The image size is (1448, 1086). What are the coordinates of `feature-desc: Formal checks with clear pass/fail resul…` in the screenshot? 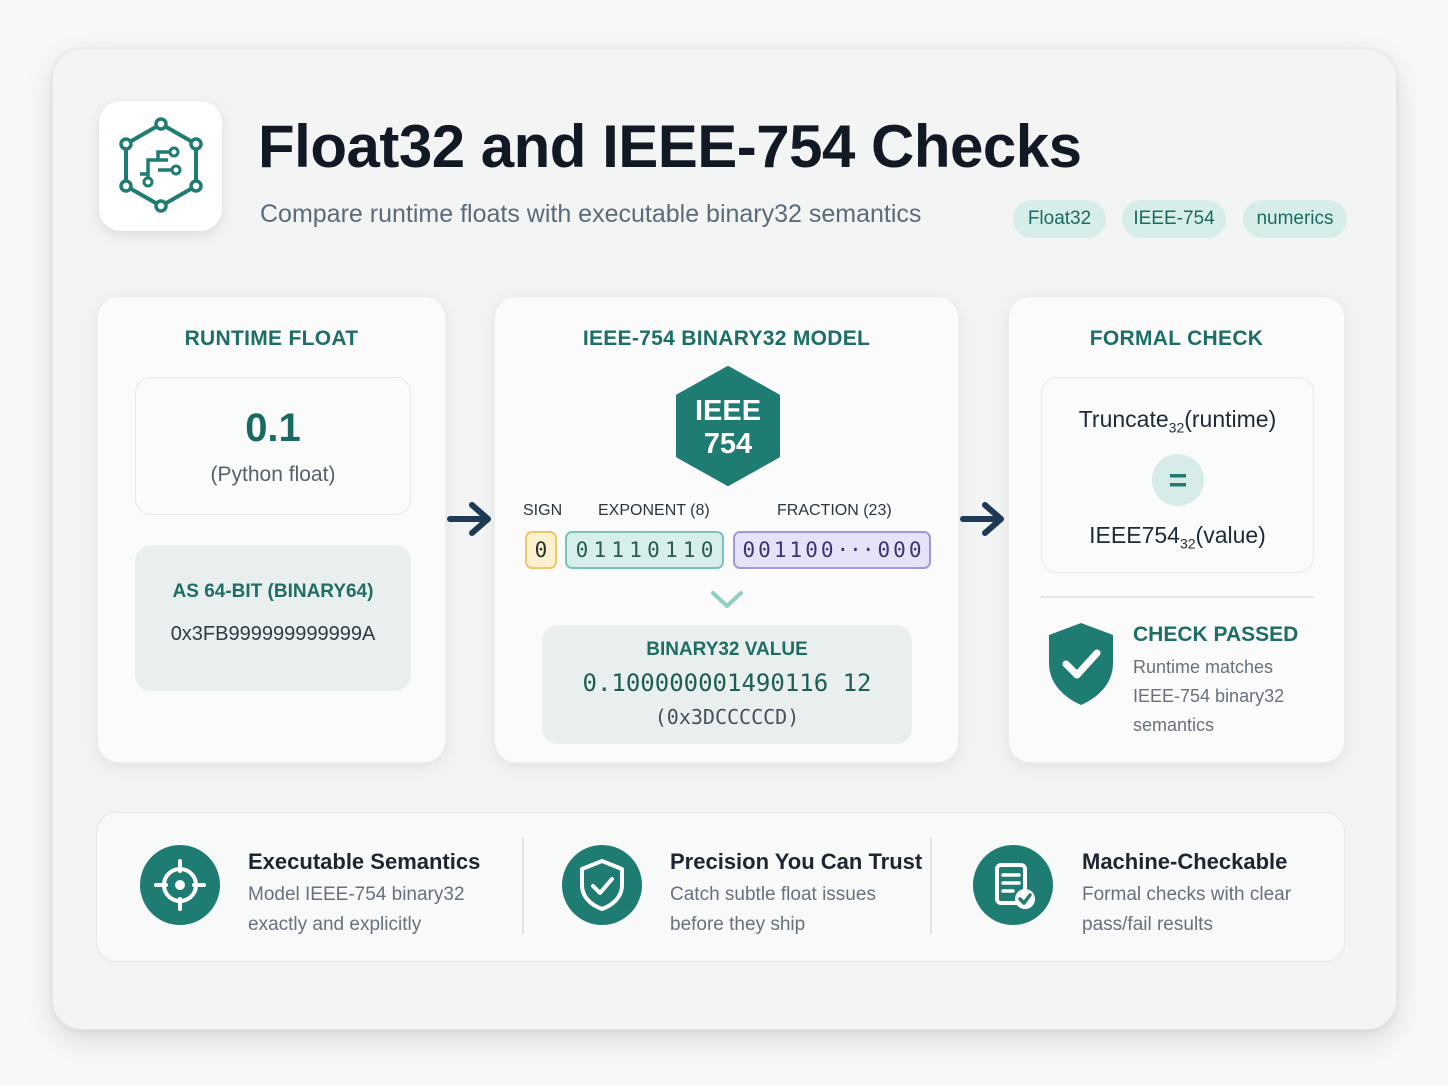 It's located at (1186, 910).